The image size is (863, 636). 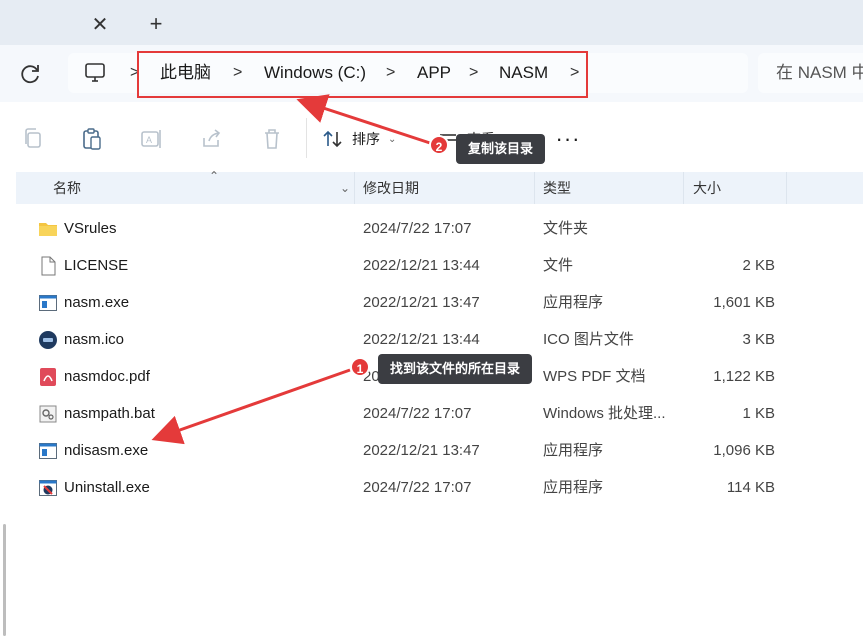 I want to click on search-box, so click(x=810, y=73).